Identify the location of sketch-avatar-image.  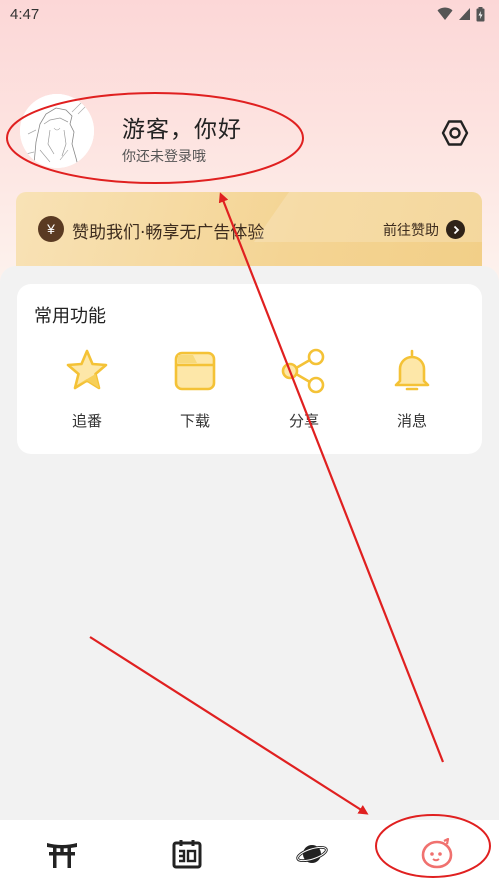
(57, 131).